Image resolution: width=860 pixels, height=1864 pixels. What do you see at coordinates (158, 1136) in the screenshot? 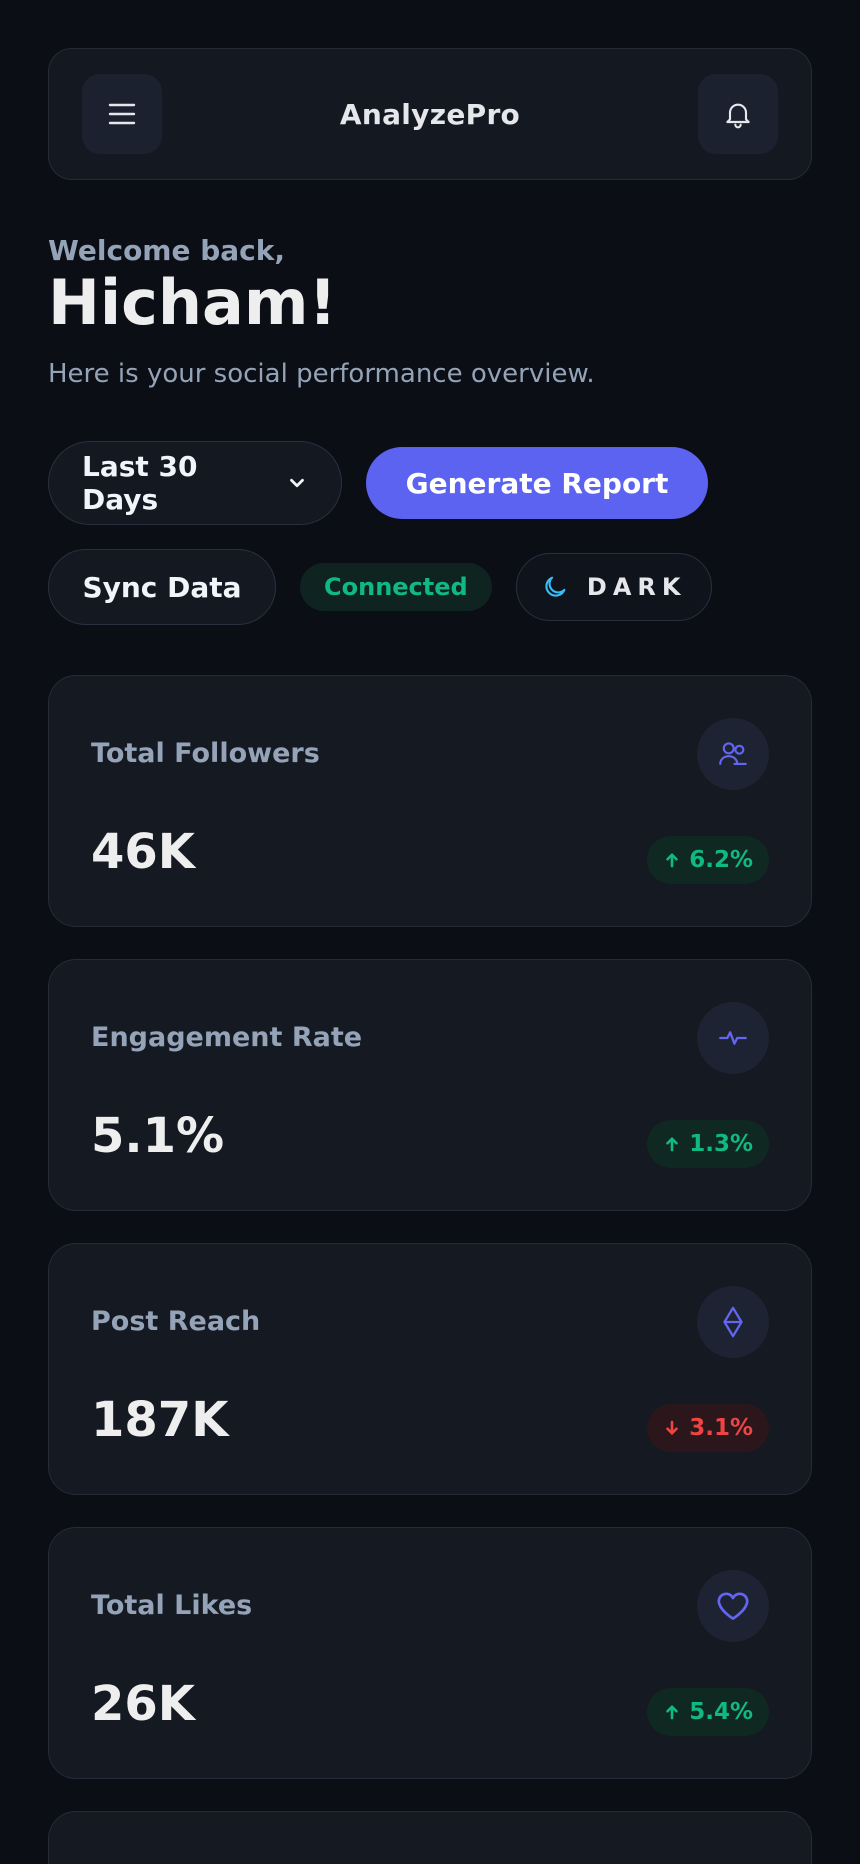
I see `stat-value: 5.1%` at bounding box center [158, 1136].